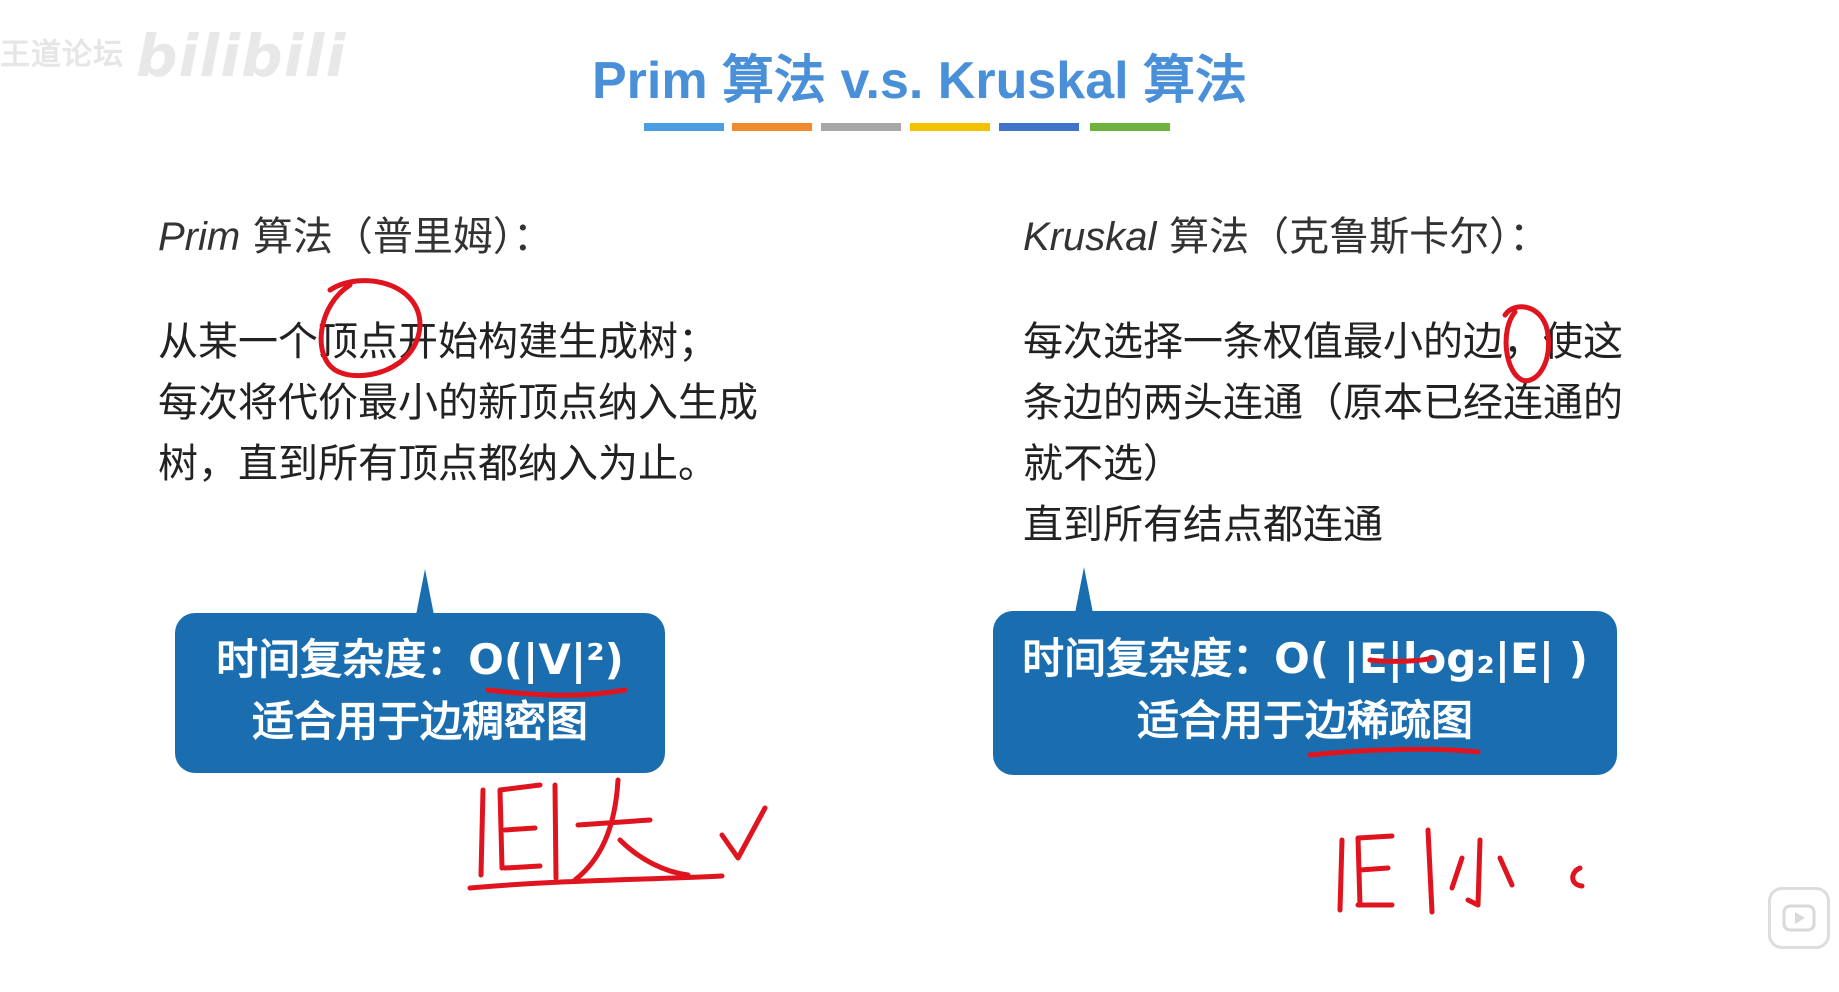 The height and width of the screenshot is (992, 1839). Describe the element at coordinates (342, 659) in the screenshot. I see `prim-complexity-label: 时间复杂度：` at that location.